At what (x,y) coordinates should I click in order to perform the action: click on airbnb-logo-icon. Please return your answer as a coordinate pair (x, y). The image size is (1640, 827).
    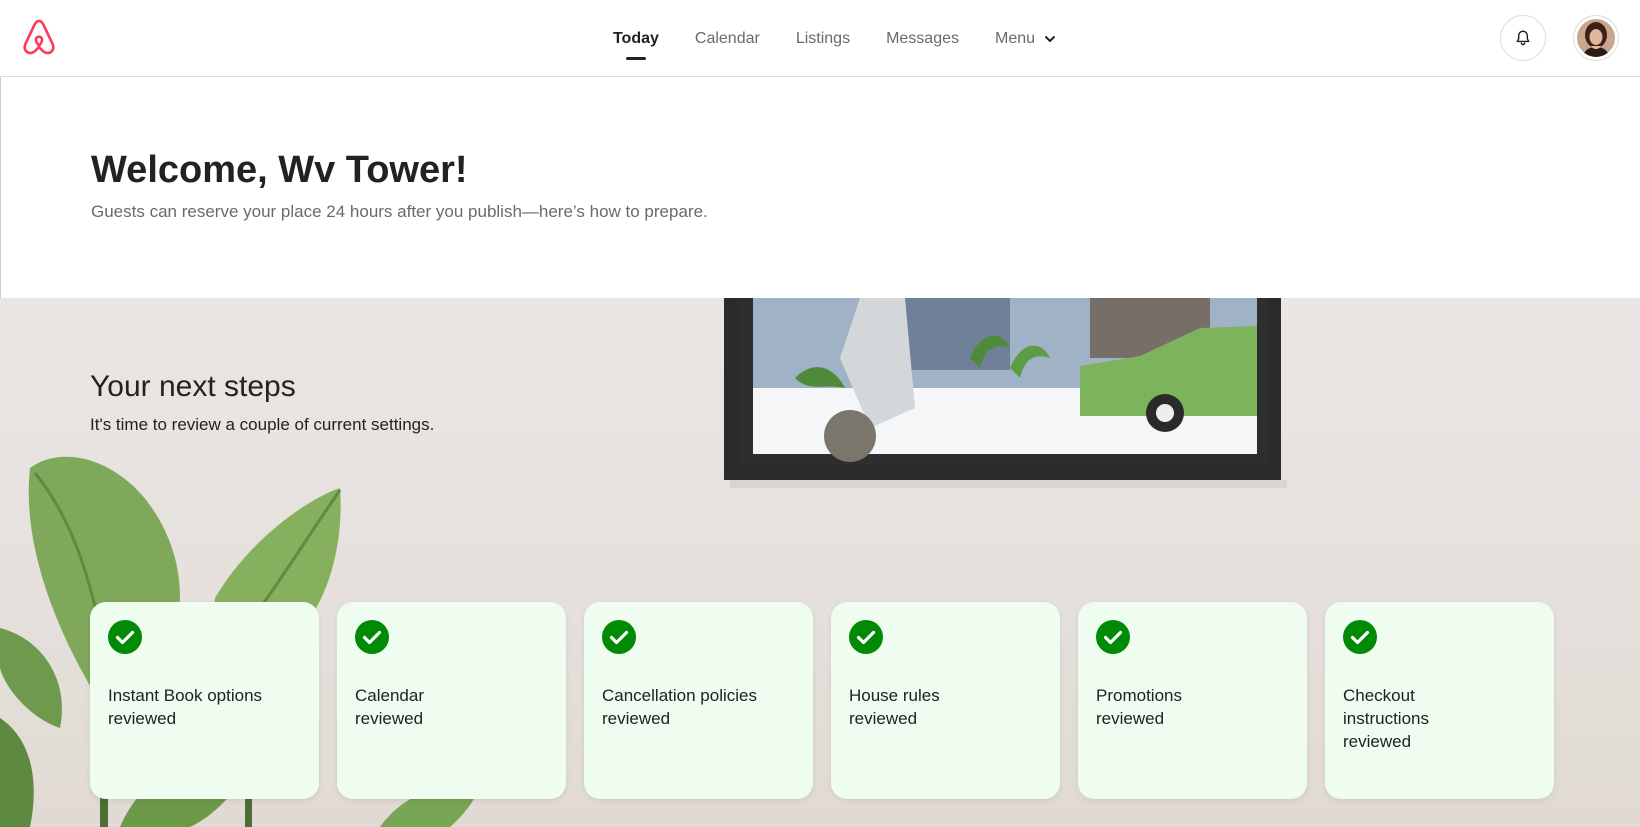
    Looking at the image, I should click on (39, 37).